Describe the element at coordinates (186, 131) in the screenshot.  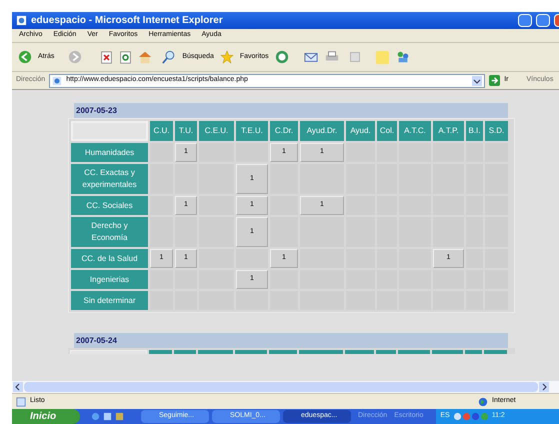
I see `column-header: T.U.` at that location.